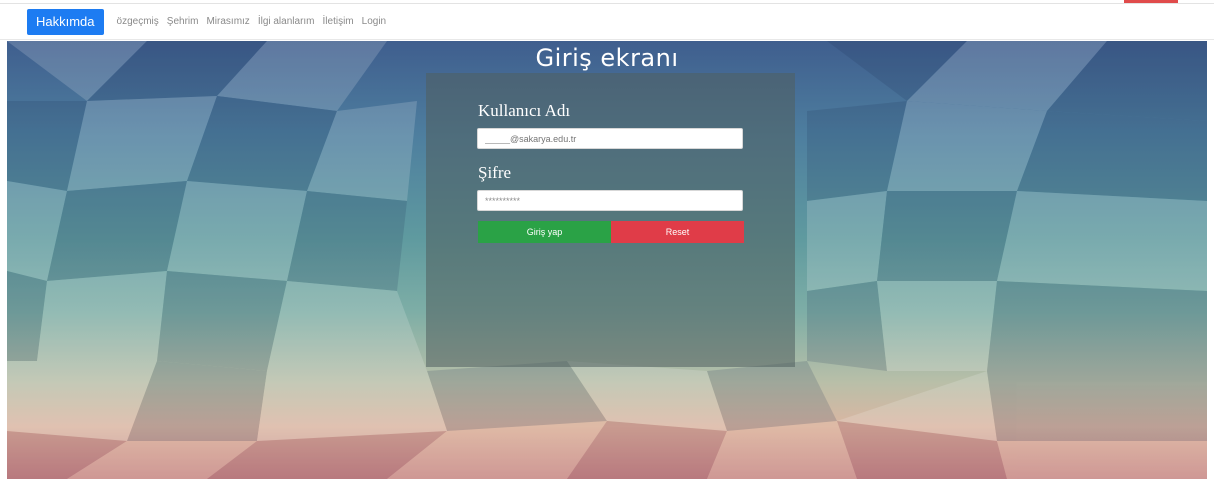 This screenshot has height=479, width=1214. Describe the element at coordinates (610, 200) in the screenshot. I see `password-input` at that location.